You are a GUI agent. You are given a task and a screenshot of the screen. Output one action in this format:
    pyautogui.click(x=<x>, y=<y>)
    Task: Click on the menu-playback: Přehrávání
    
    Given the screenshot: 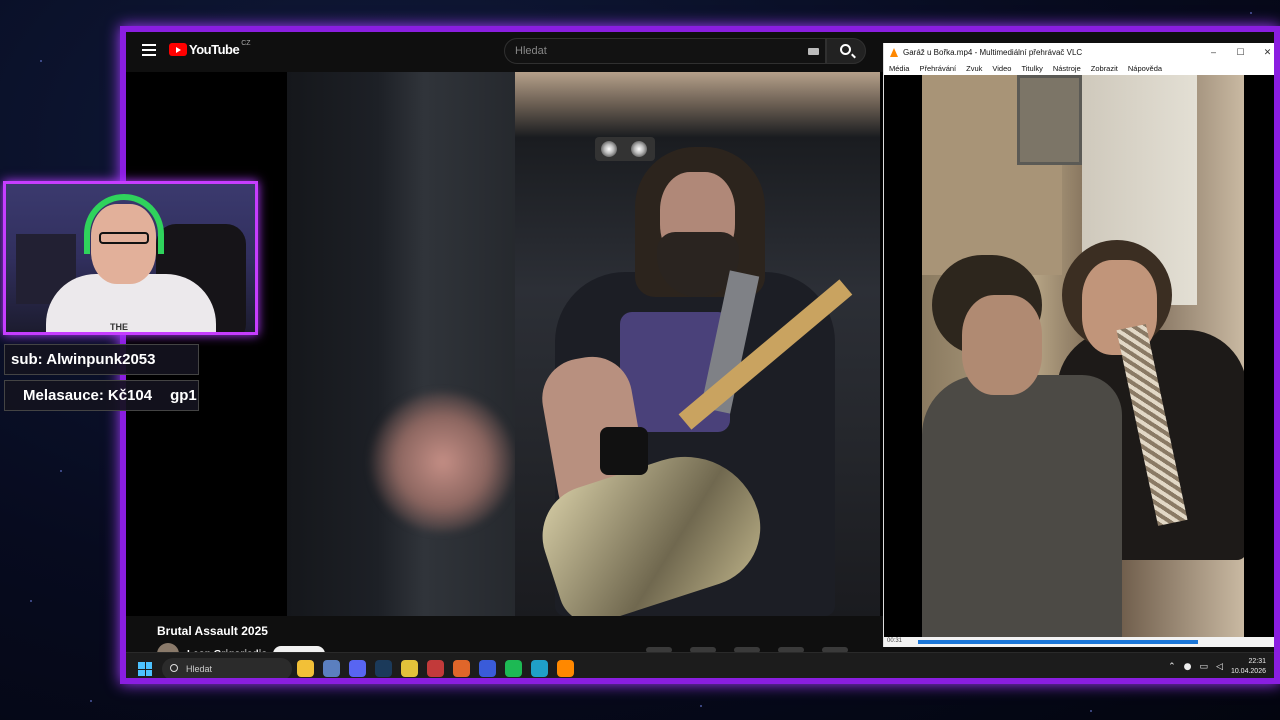 What is the action you would take?
    pyautogui.click(x=937, y=68)
    